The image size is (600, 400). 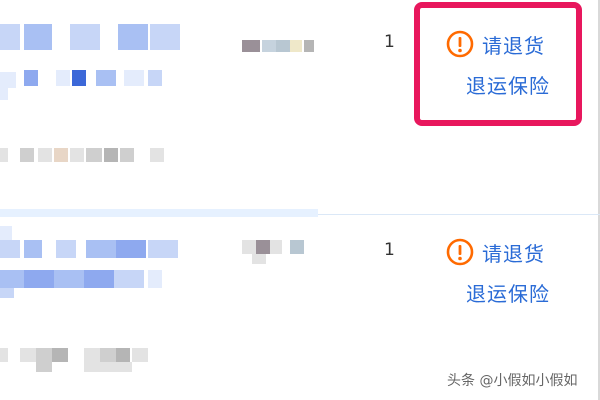 I want to click on return-action: 请退货 退运保险, so click(x=516, y=271).